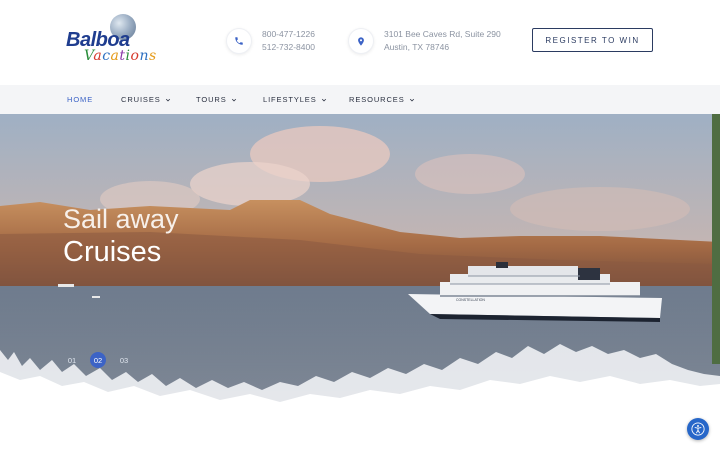 The height and width of the screenshot is (450, 720). Describe the element at coordinates (124, 360) in the screenshot. I see `slide-dot-03: 03` at that location.